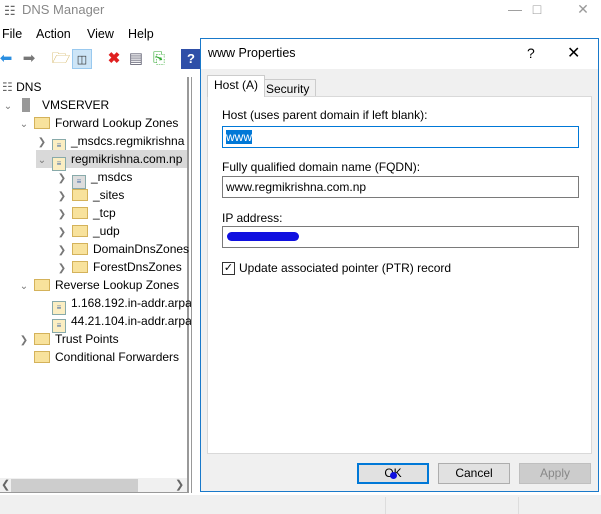  I want to click on tree-item-forestdnszones: ❯ ForestDnsZones, so click(119, 267).